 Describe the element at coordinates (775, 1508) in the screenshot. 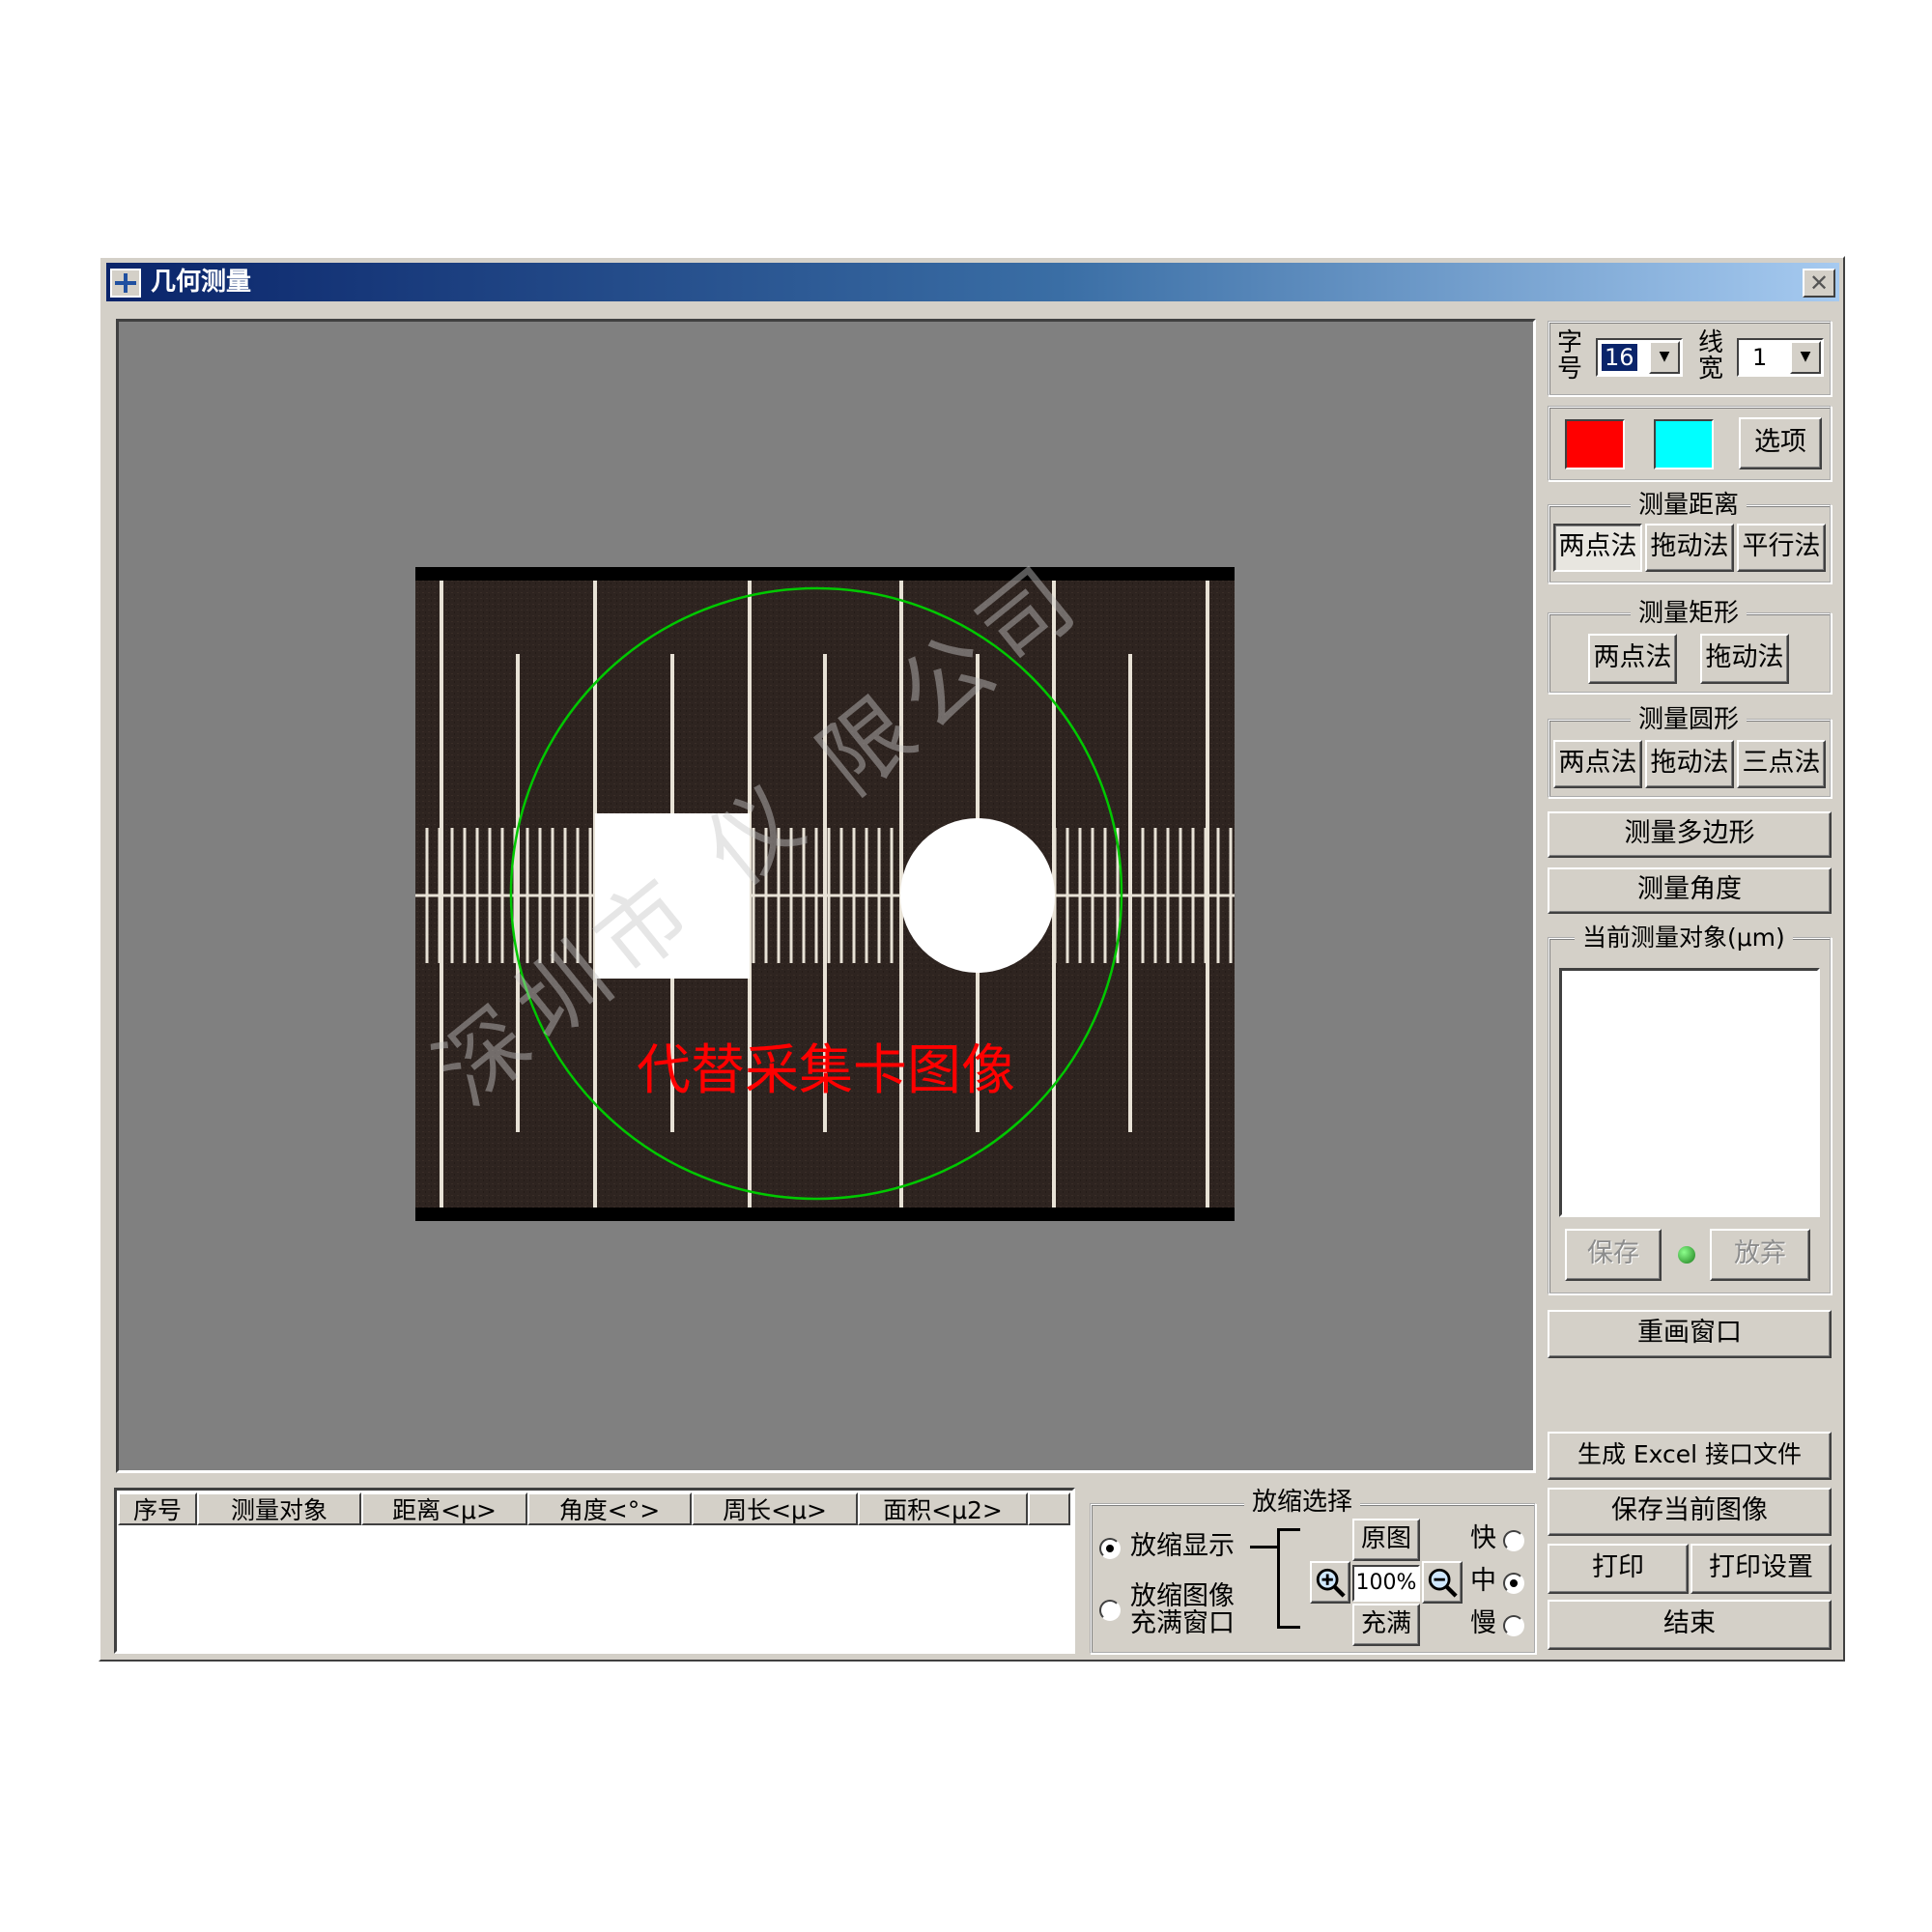

I see `column-perimeter: 周长<μ>` at that location.